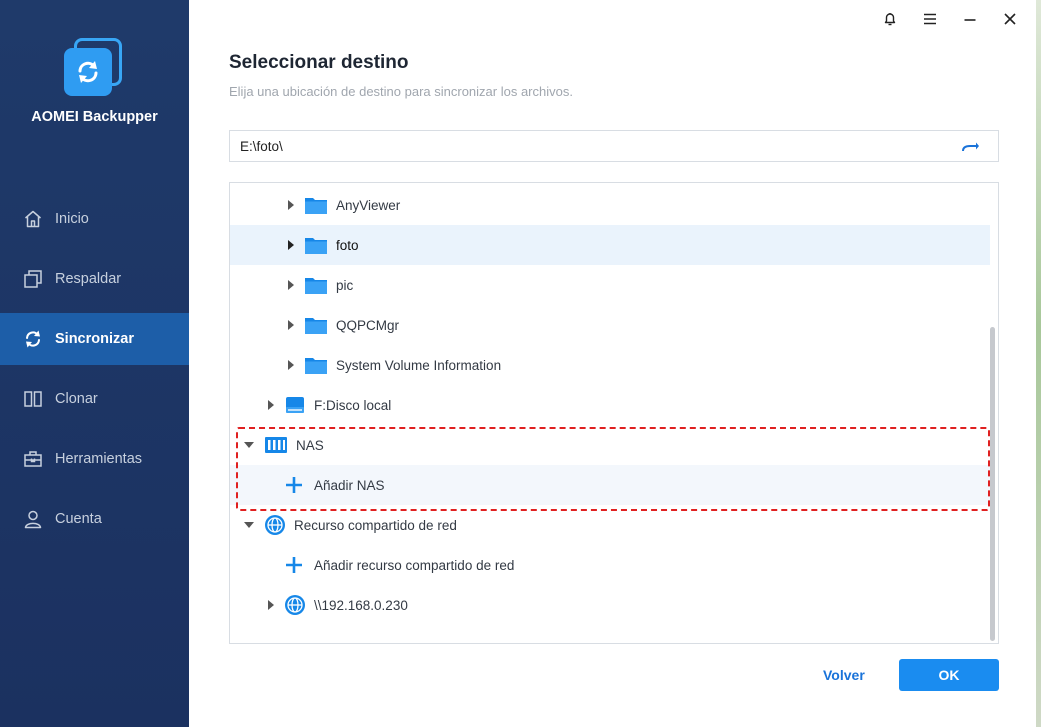 This screenshot has width=1041, height=727. Describe the element at coordinates (295, 405) in the screenshot. I see `drive-icon` at that location.